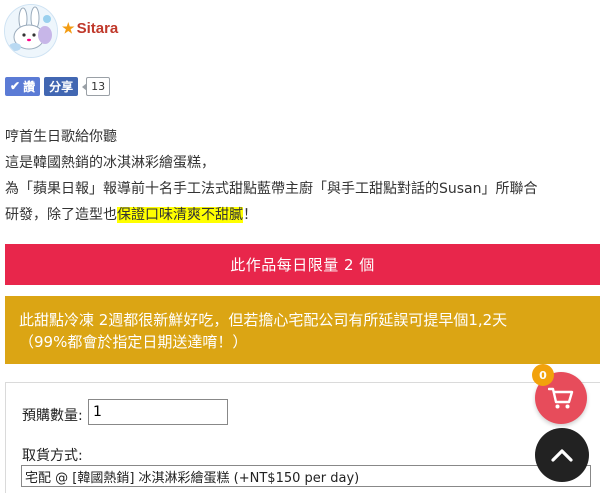  What do you see at coordinates (61, 215) in the screenshot?
I see `description-line-4-start: 研發，除了造型也` at bounding box center [61, 215].